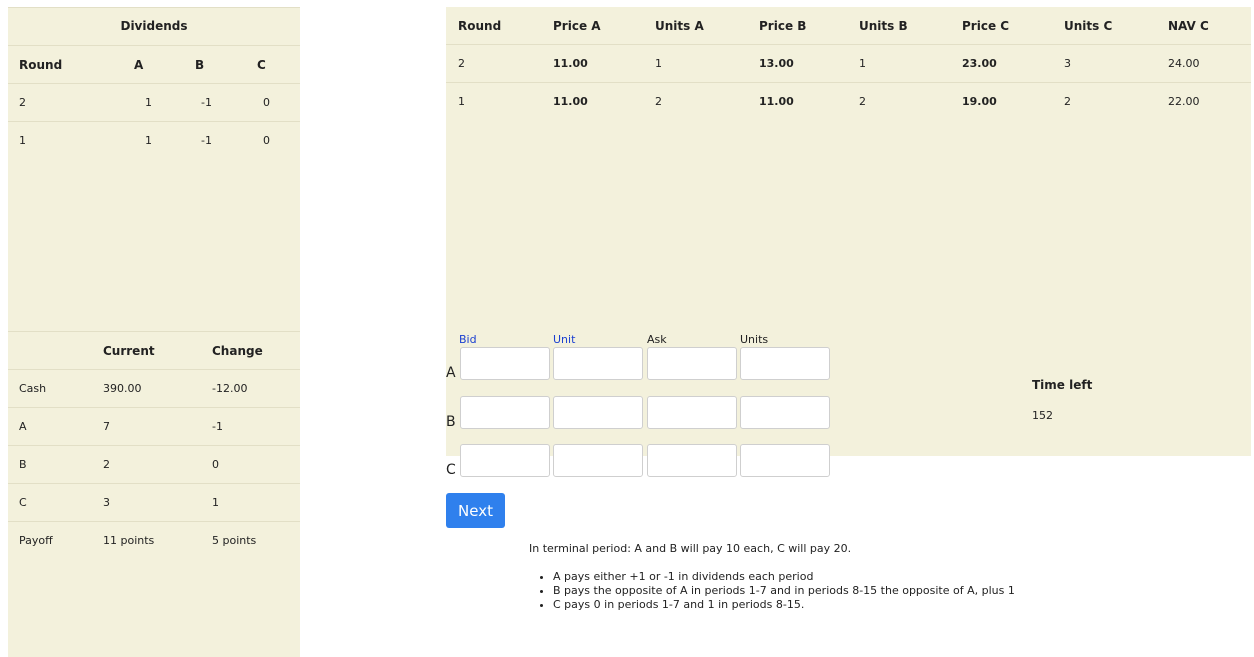 The image size is (1254, 657). What do you see at coordinates (657, 339) in the screenshot?
I see `ask-column-label: Ask` at bounding box center [657, 339].